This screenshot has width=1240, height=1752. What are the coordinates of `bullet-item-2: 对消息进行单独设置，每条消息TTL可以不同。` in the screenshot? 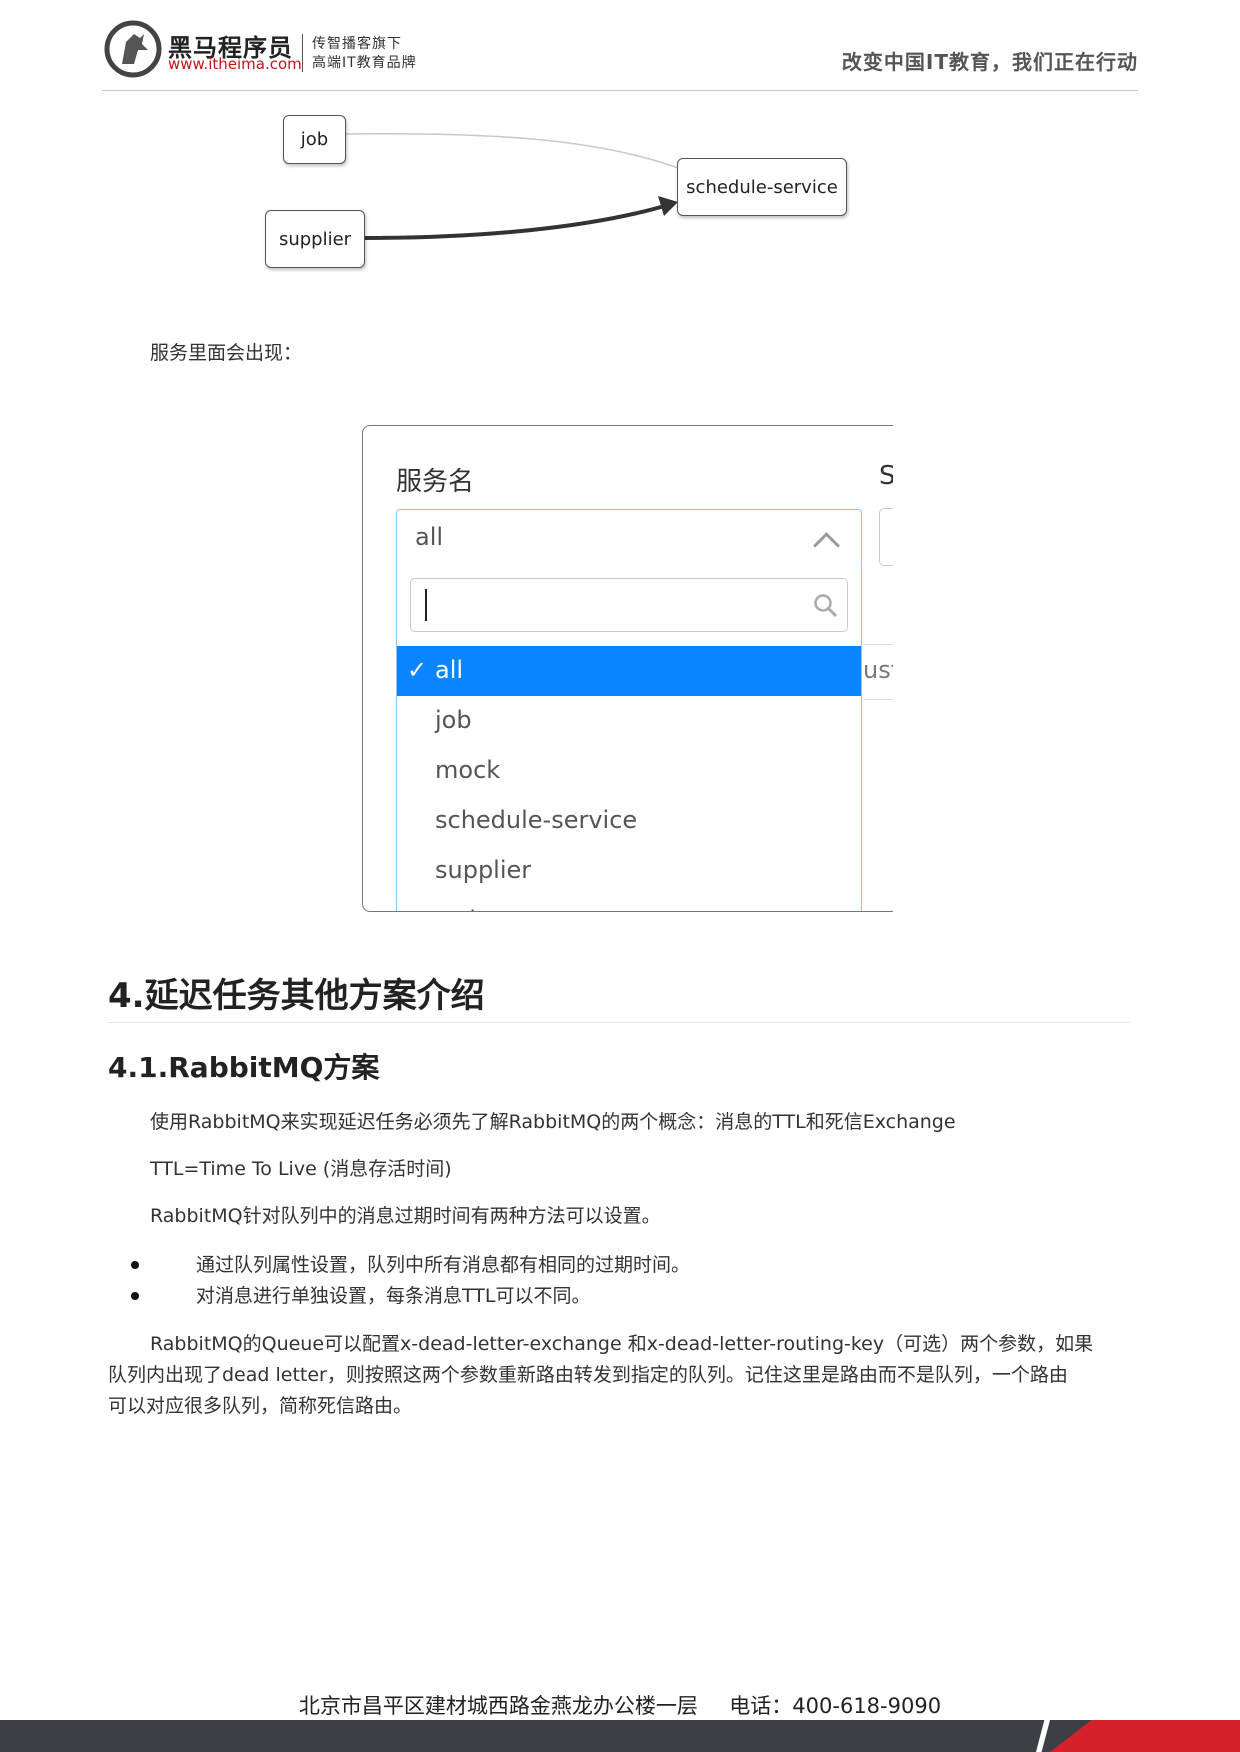 It's located at (393, 1296).